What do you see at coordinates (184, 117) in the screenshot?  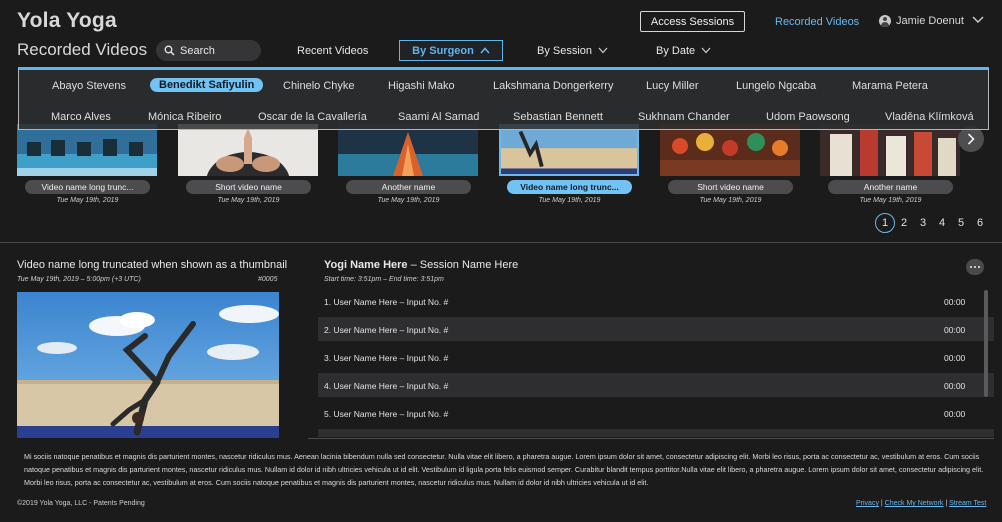 I see `surgeon-option: Mónica Ribeiro` at bounding box center [184, 117].